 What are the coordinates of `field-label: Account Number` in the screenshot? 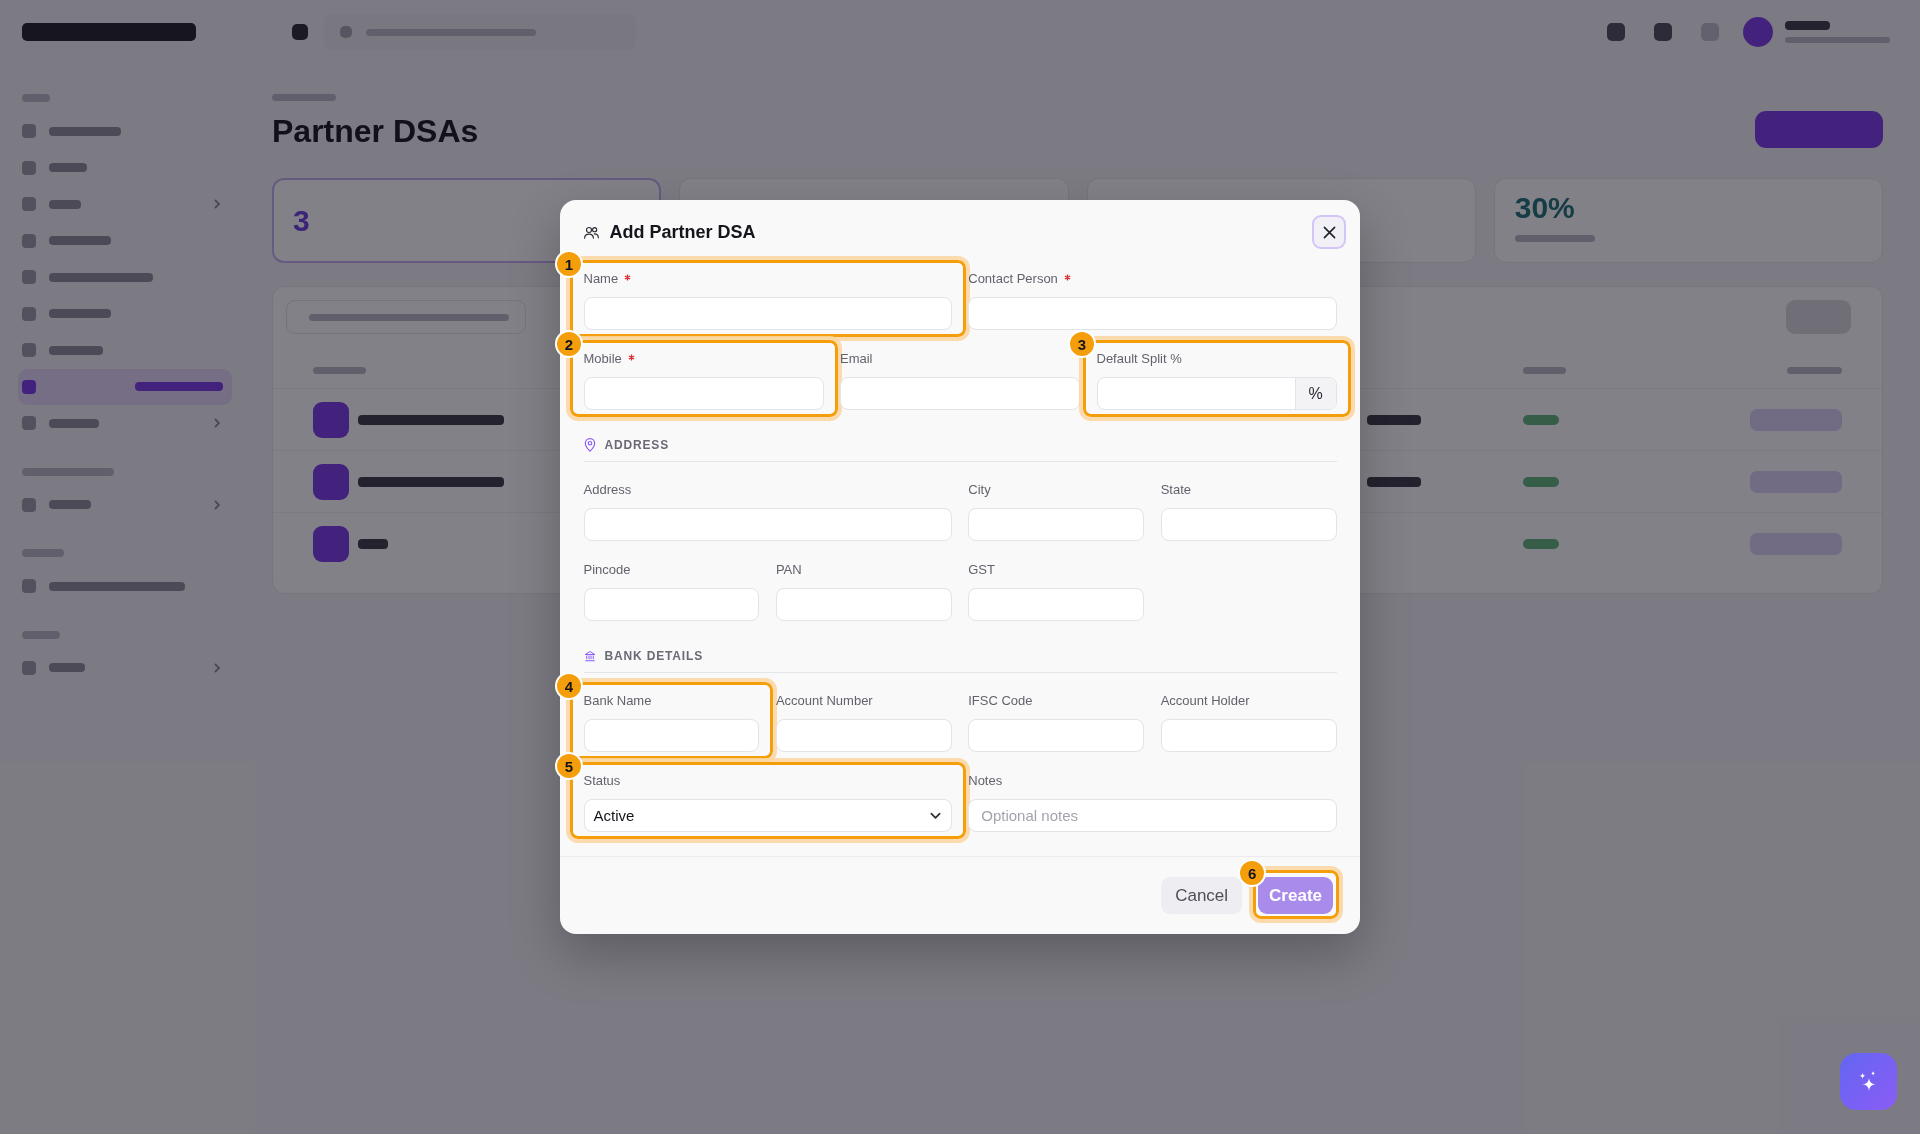 It's located at (824, 701).